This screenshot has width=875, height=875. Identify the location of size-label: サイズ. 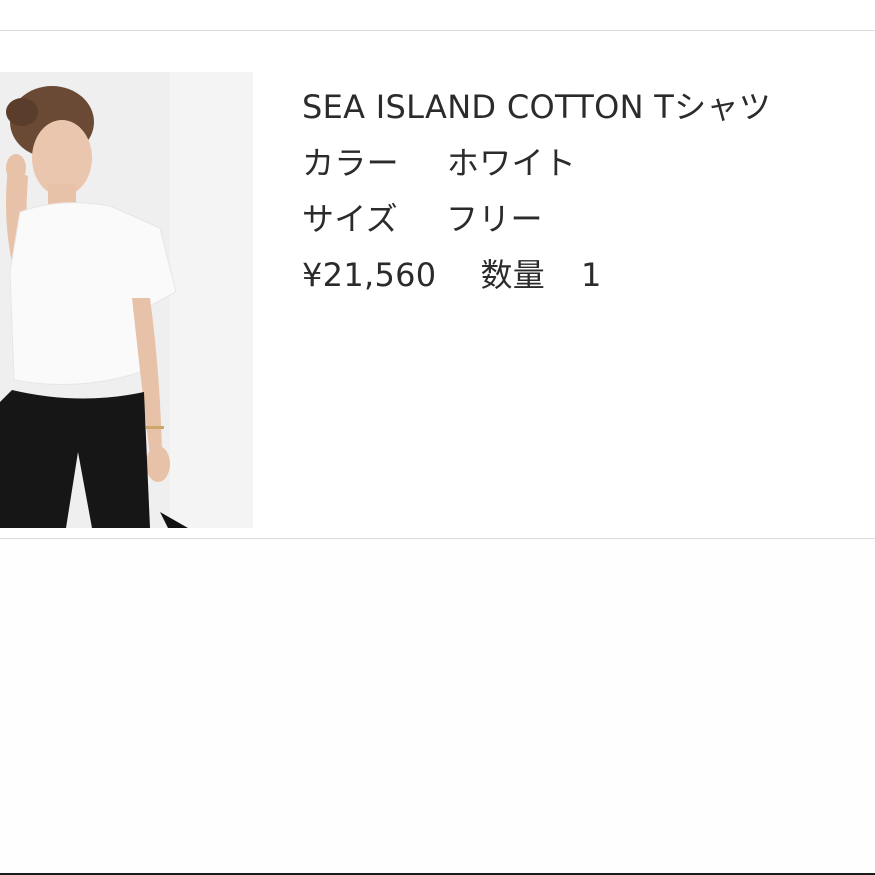
(350, 219).